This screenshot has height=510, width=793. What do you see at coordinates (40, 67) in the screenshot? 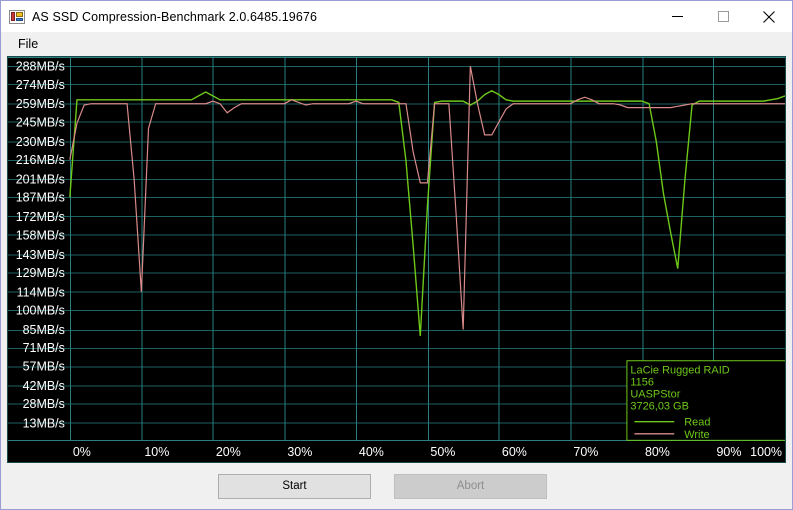
I see `y-tick-label: 288MB/s` at bounding box center [40, 67].